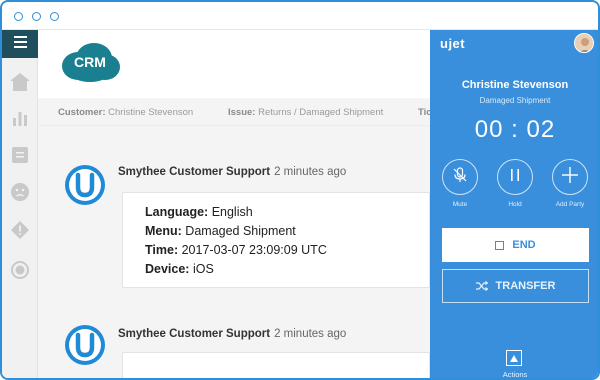  Describe the element at coordinates (515, 374) in the screenshot. I see `actions-label: Actions` at that location.